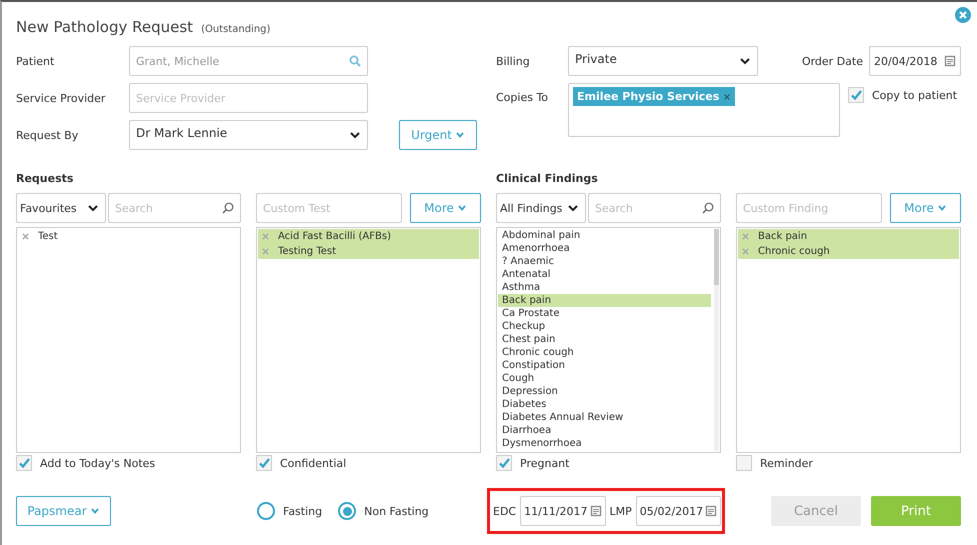 The width and height of the screenshot is (977, 545). What do you see at coordinates (604, 287) in the screenshot?
I see `list-item: Asthma` at bounding box center [604, 287].